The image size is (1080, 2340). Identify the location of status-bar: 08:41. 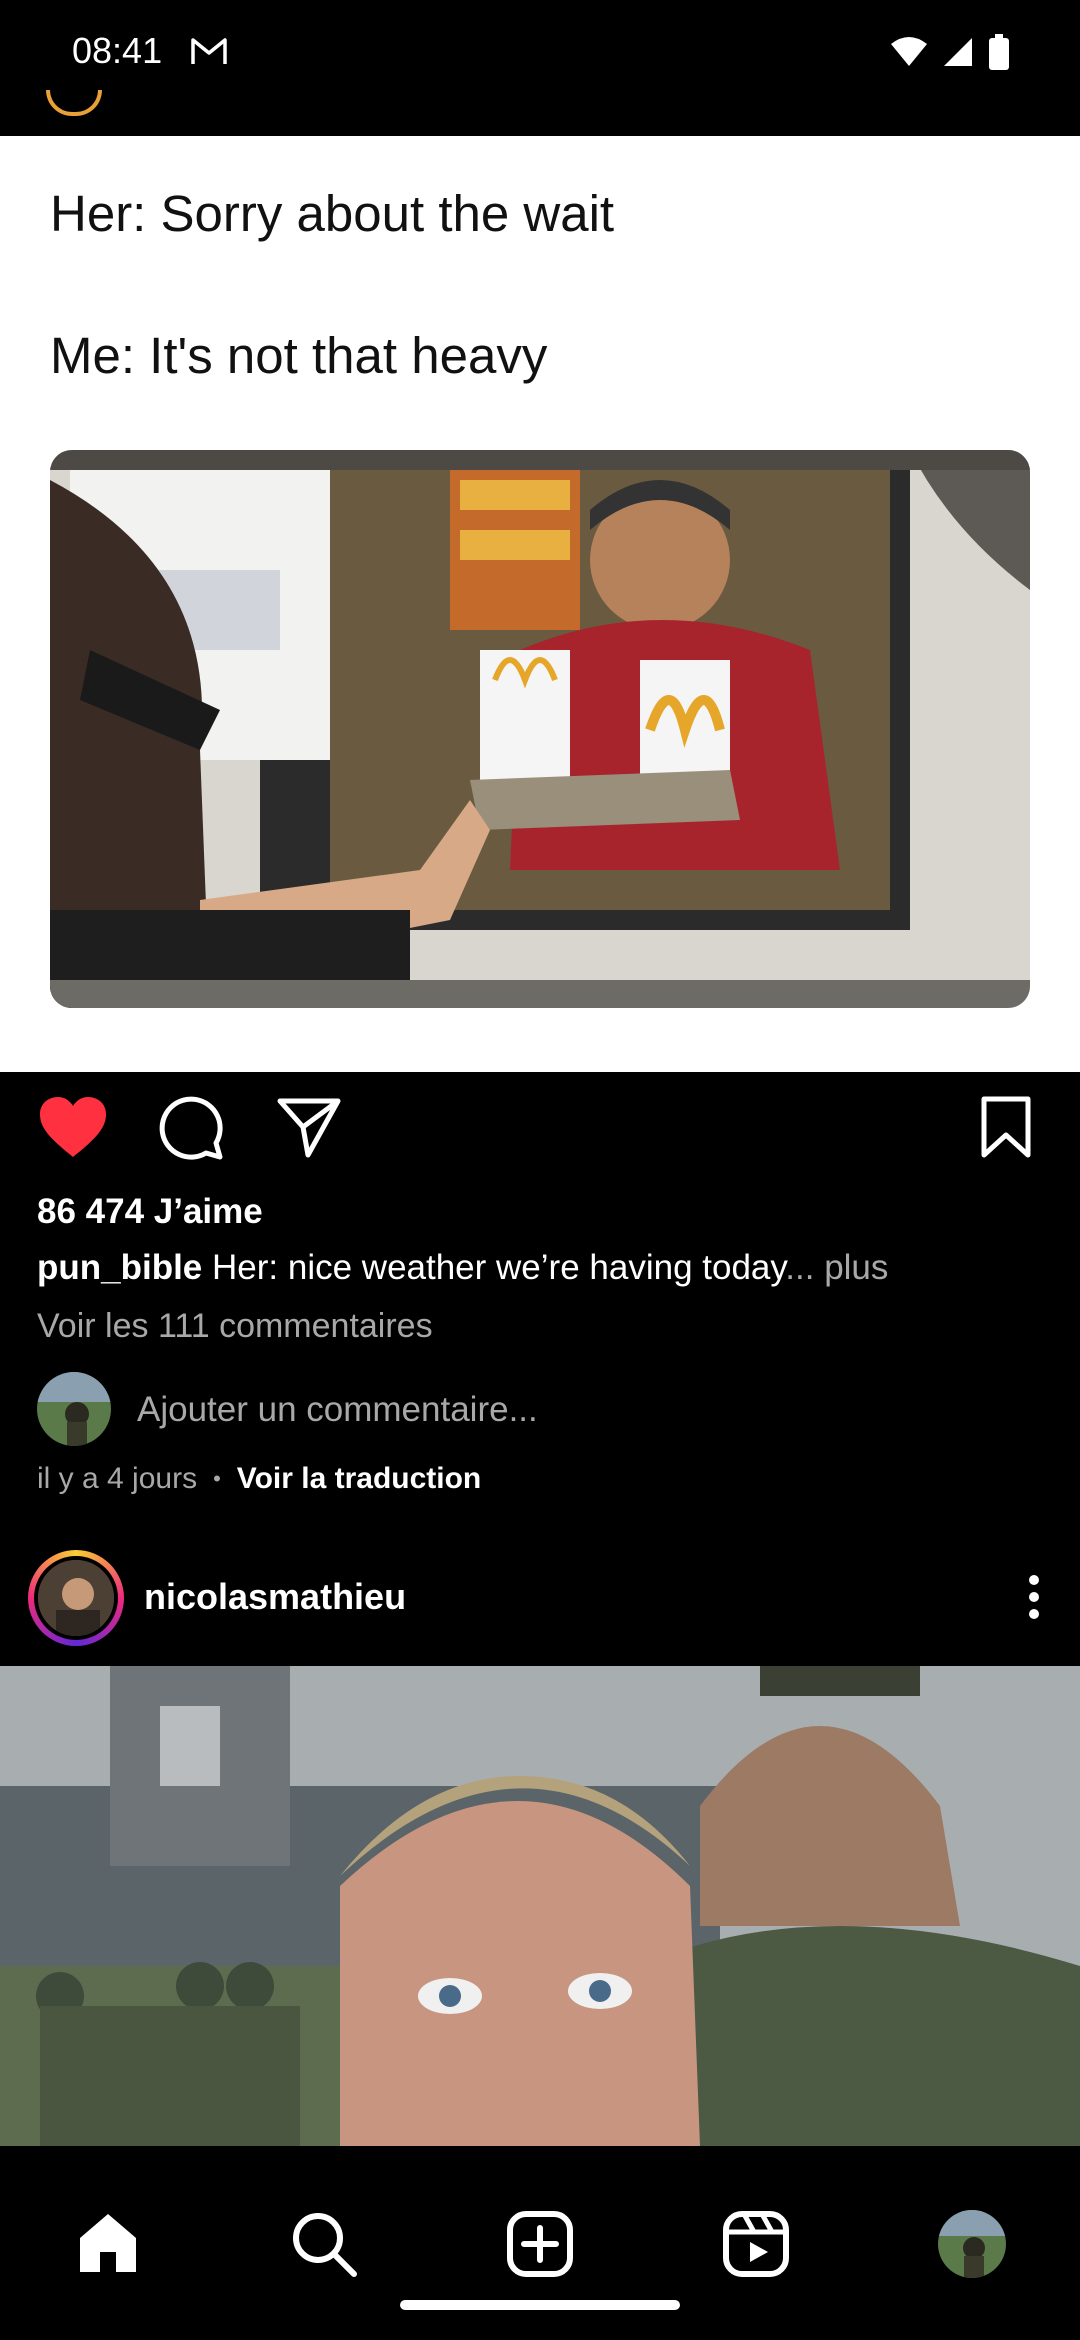
(540, 54).